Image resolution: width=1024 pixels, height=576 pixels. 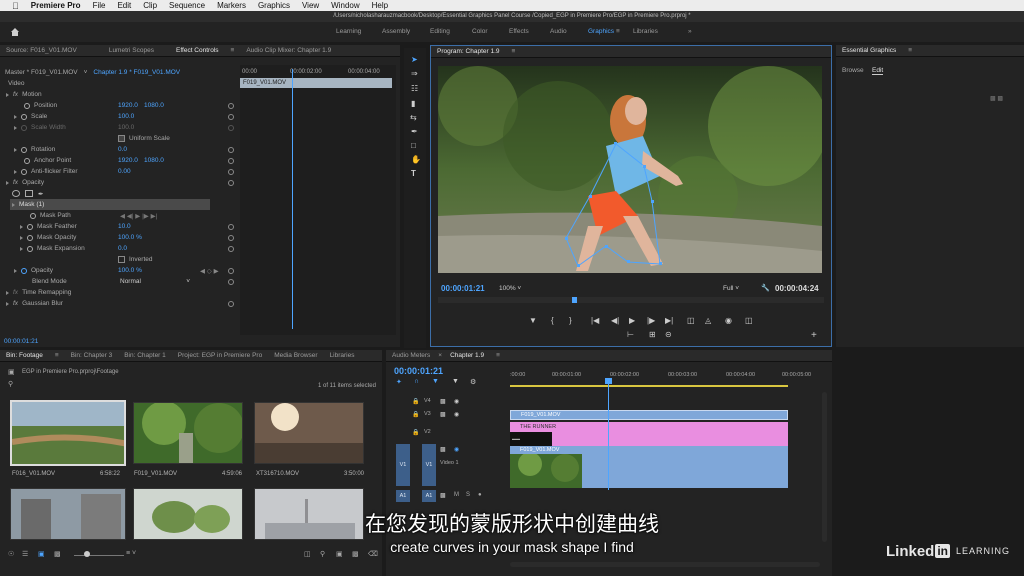 I want to click on type-tool-icon: T, so click(x=413, y=174).